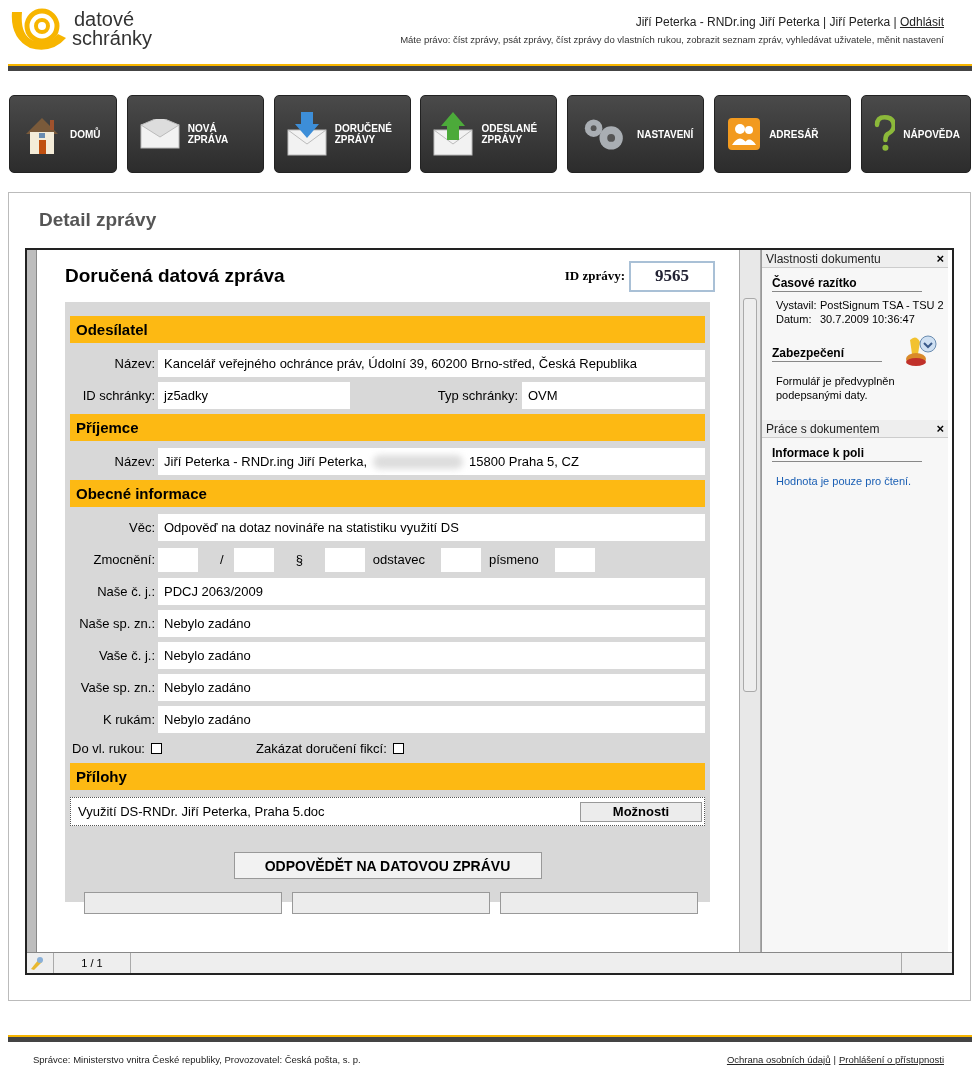 The width and height of the screenshot is (980, 1080). I want to click on pen-icon, so click(37, 963).